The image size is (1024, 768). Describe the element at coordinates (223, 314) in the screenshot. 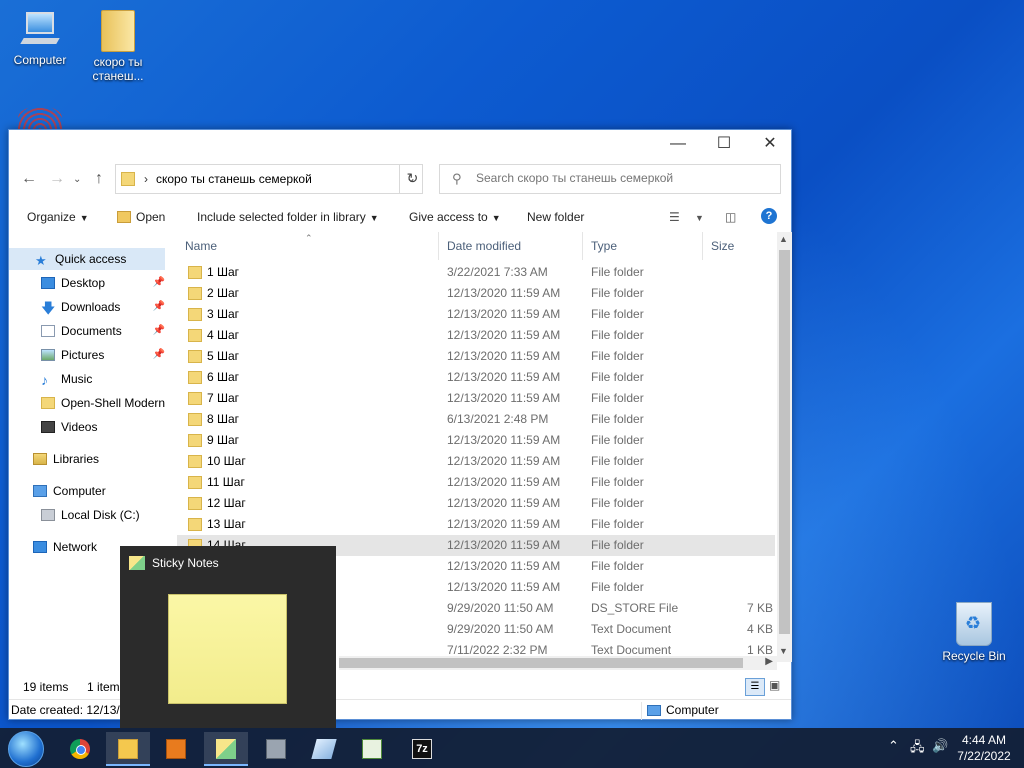

I see `file-name: 3 Шаг` at that location.